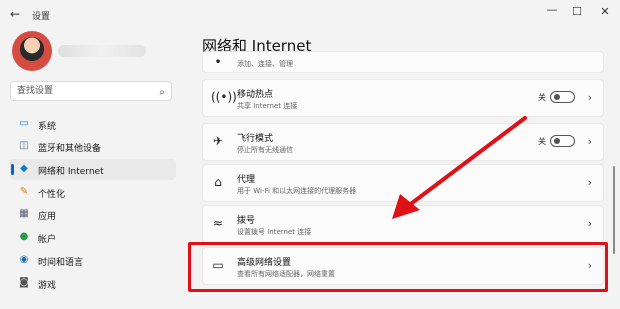 Image resolution: width=620 pixels, height=309 pixels. I want to click on card-title: 代理, so click(246, 180).